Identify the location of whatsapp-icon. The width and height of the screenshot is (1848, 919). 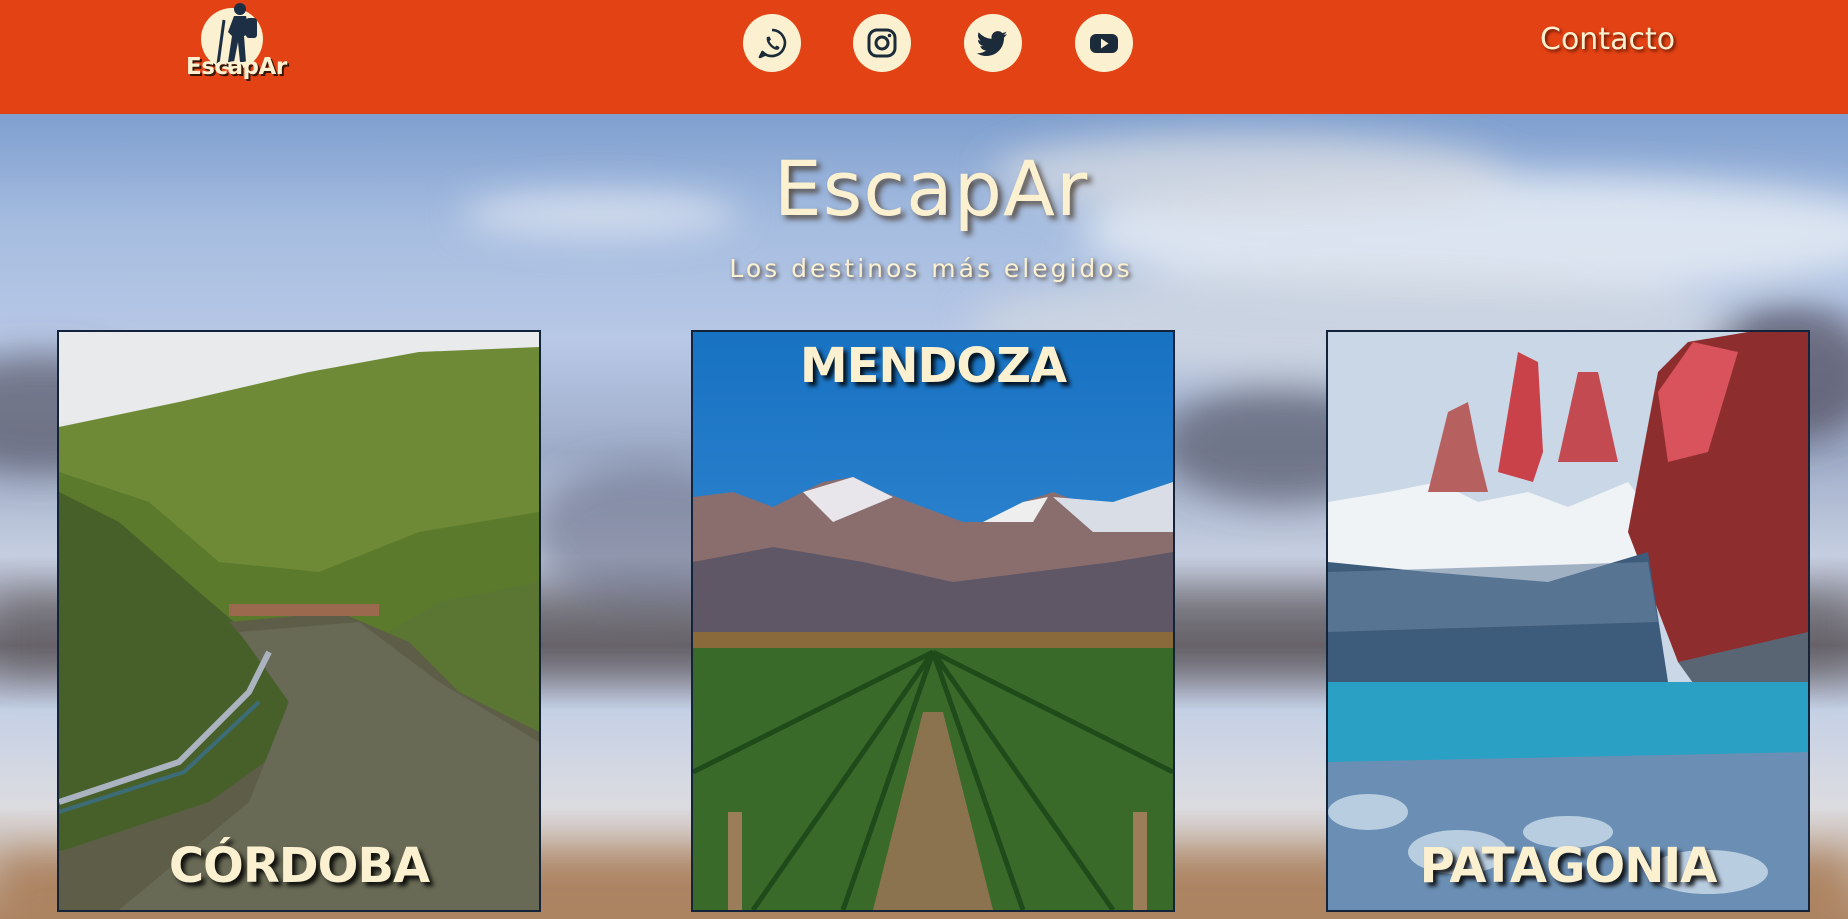
(772, 43).